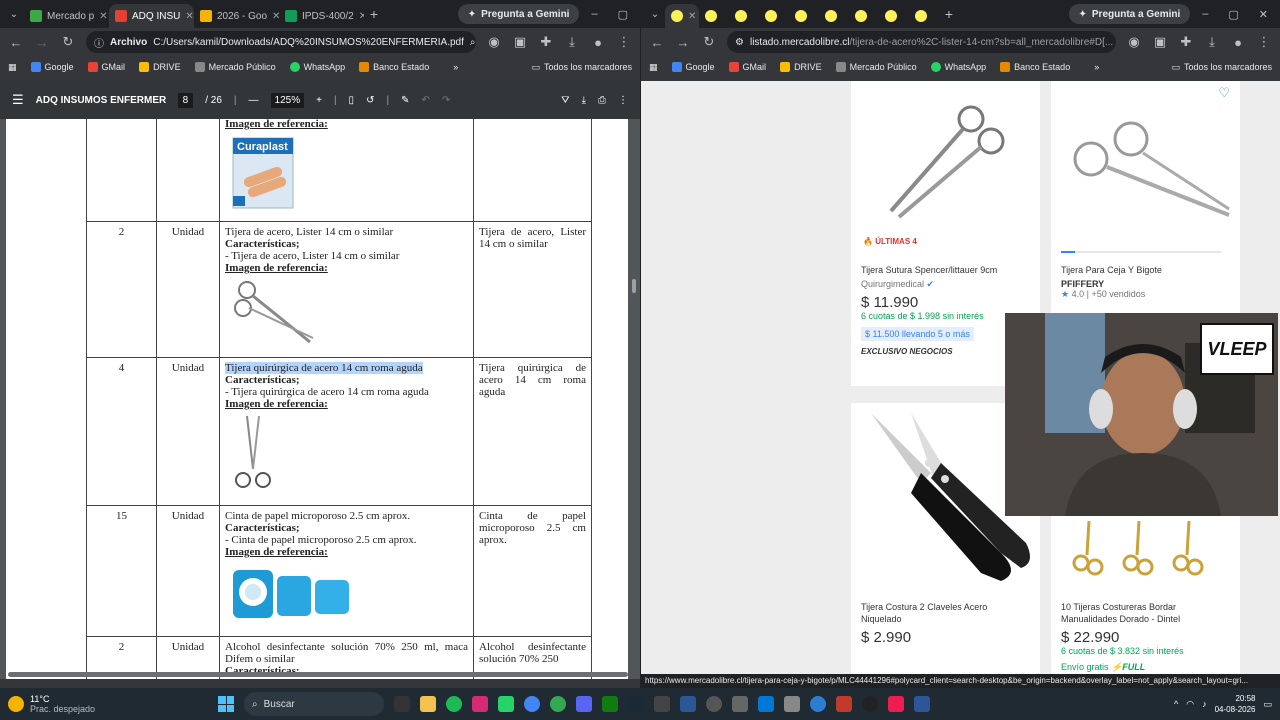 The height and width of the screenshot is (720, 1280). Describe the element at coordinates (636, 704) in the screenshot. I see `steam-icon` at that location.